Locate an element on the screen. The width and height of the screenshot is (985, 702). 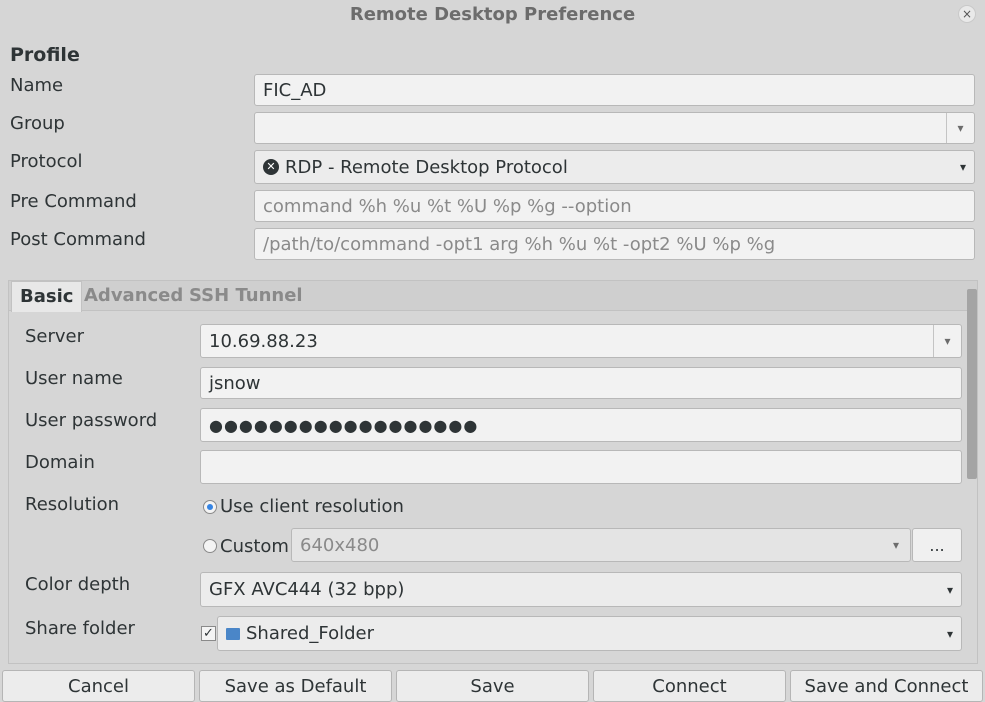
precommand-label: Pre Command is located at coordinates (73, 201).